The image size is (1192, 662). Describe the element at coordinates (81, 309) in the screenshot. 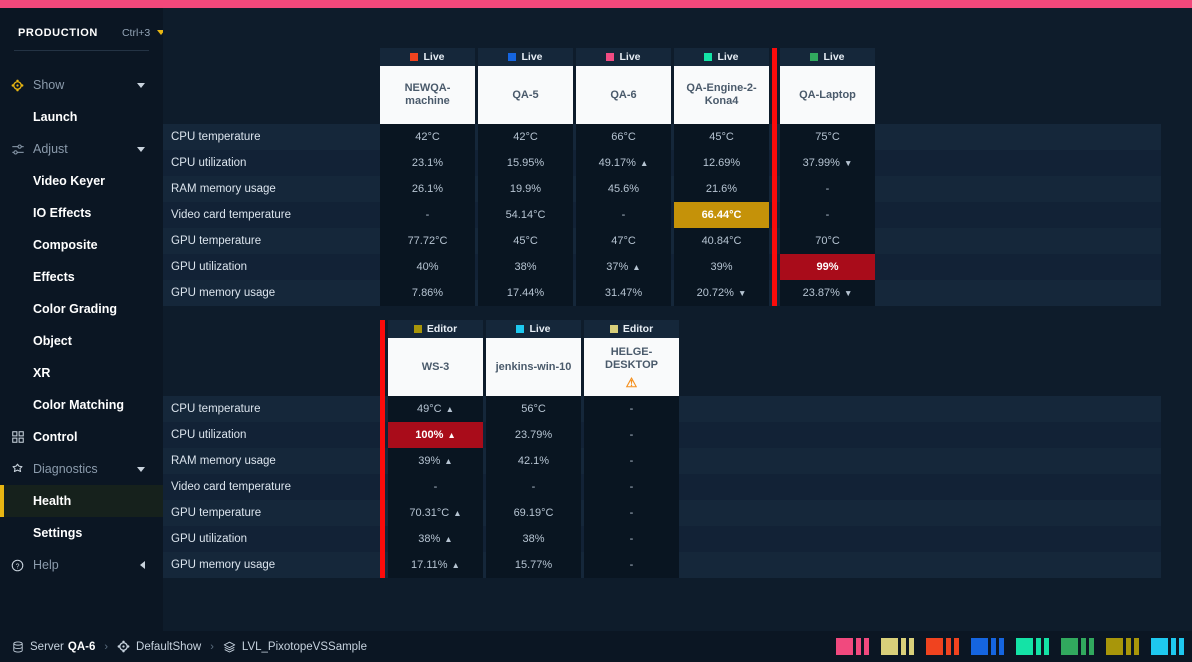

I see `sidebar-item-color-grading: Color Grading` at that location.